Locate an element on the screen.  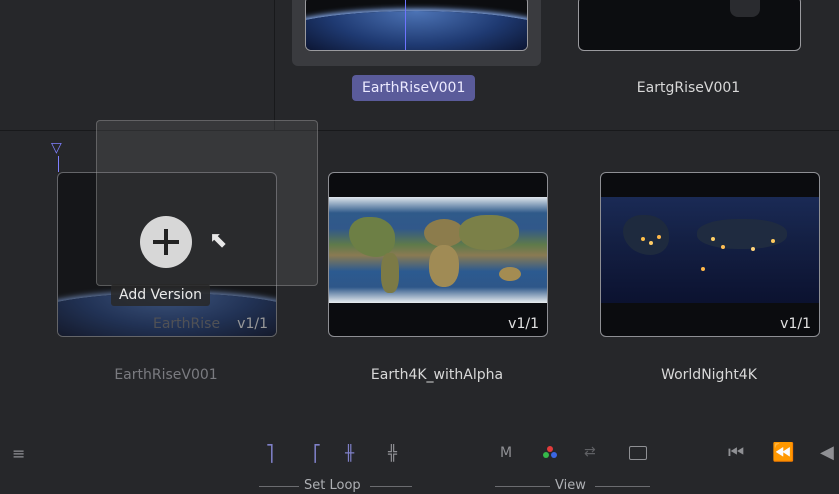
add-version-tooltip: Add Version is located at coordinates (161, 295).